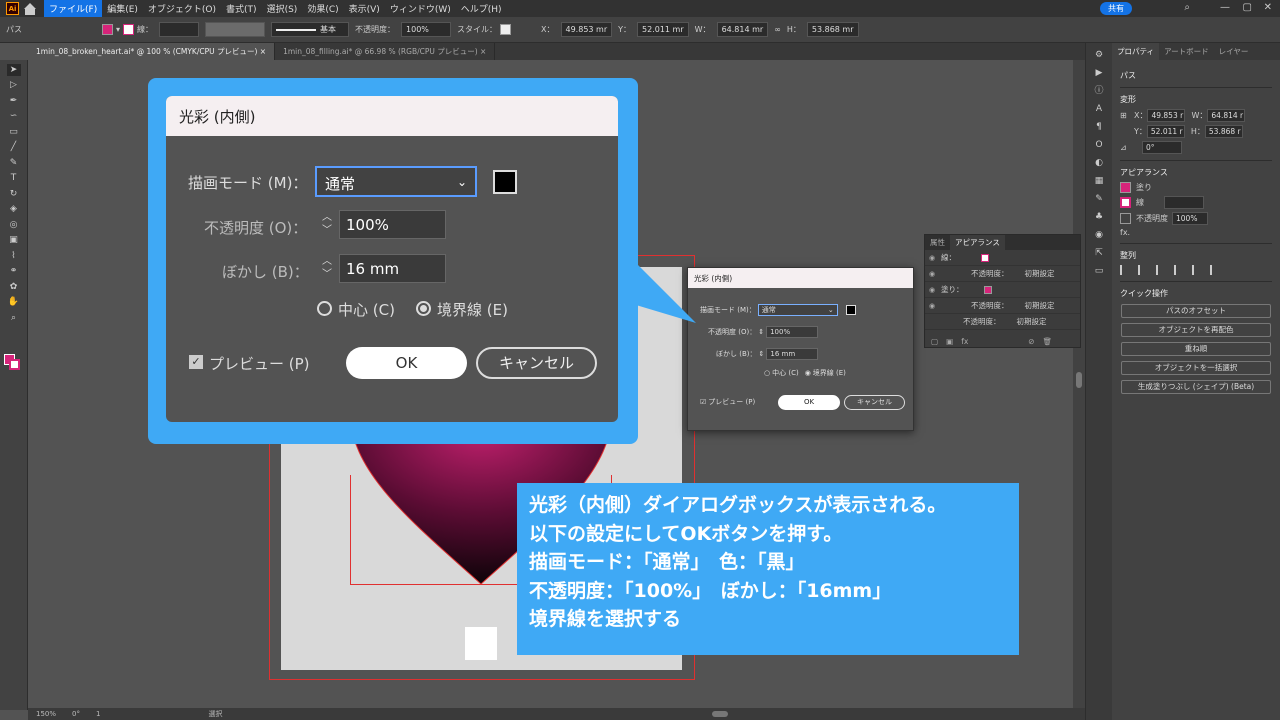 Image resolution: width=1280 pixels, height=720 pixels. I want to click on cancel-button: キャンセル, so click(874, 402).